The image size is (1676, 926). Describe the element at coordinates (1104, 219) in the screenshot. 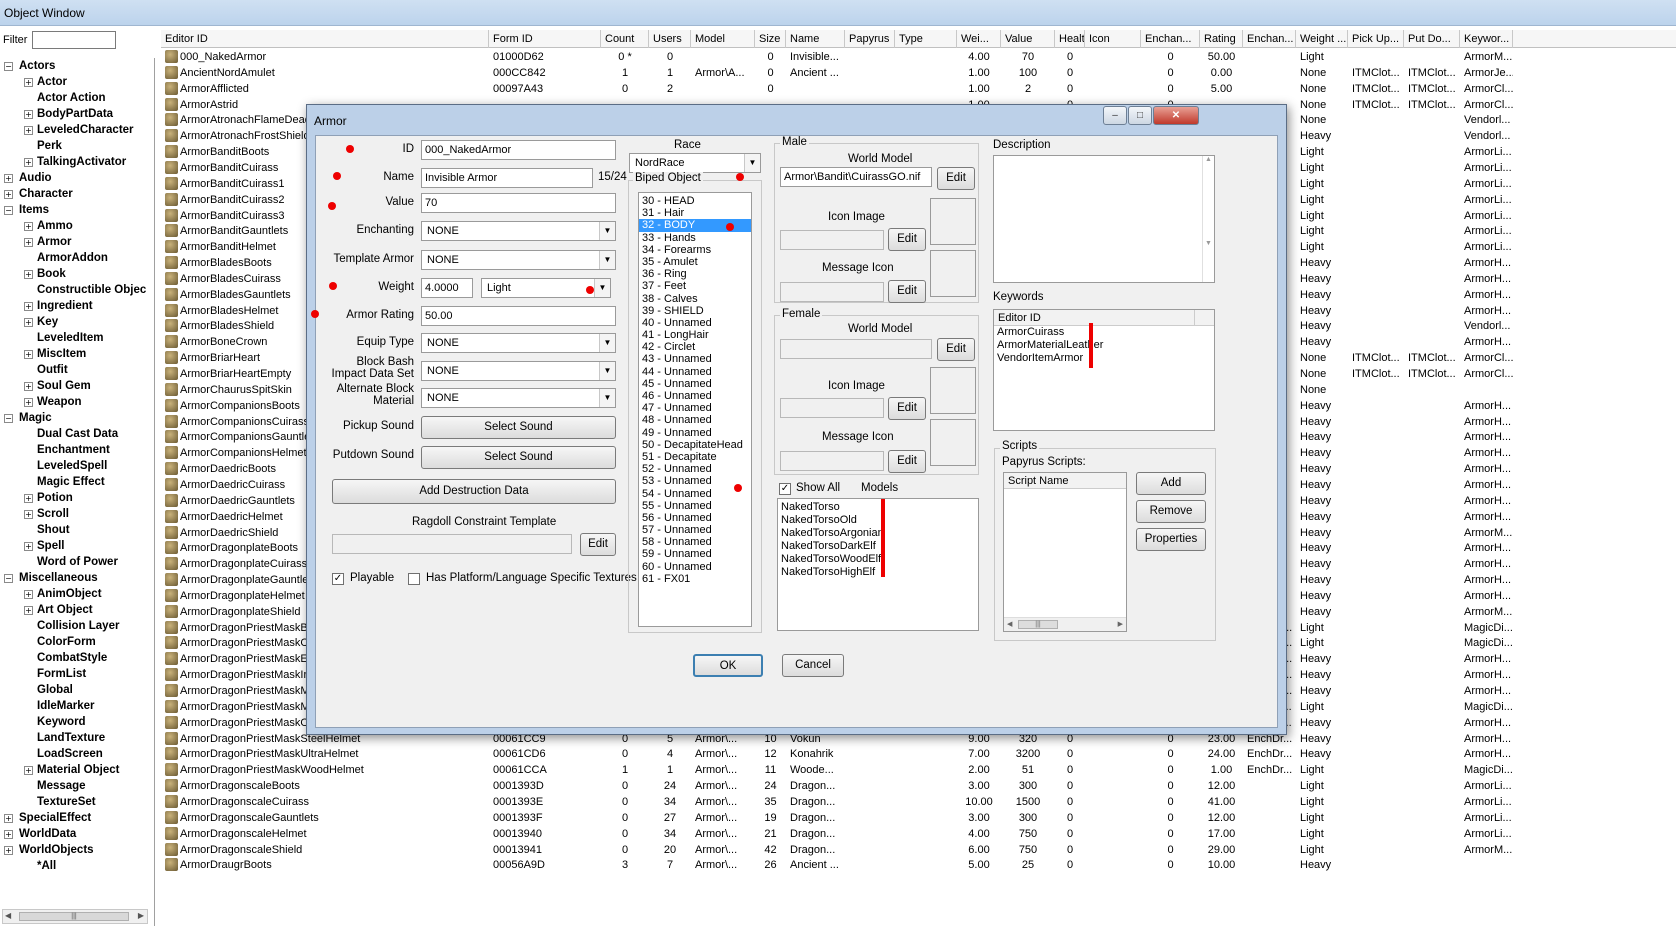

I see `description-field: ▲ ▼` at that location.